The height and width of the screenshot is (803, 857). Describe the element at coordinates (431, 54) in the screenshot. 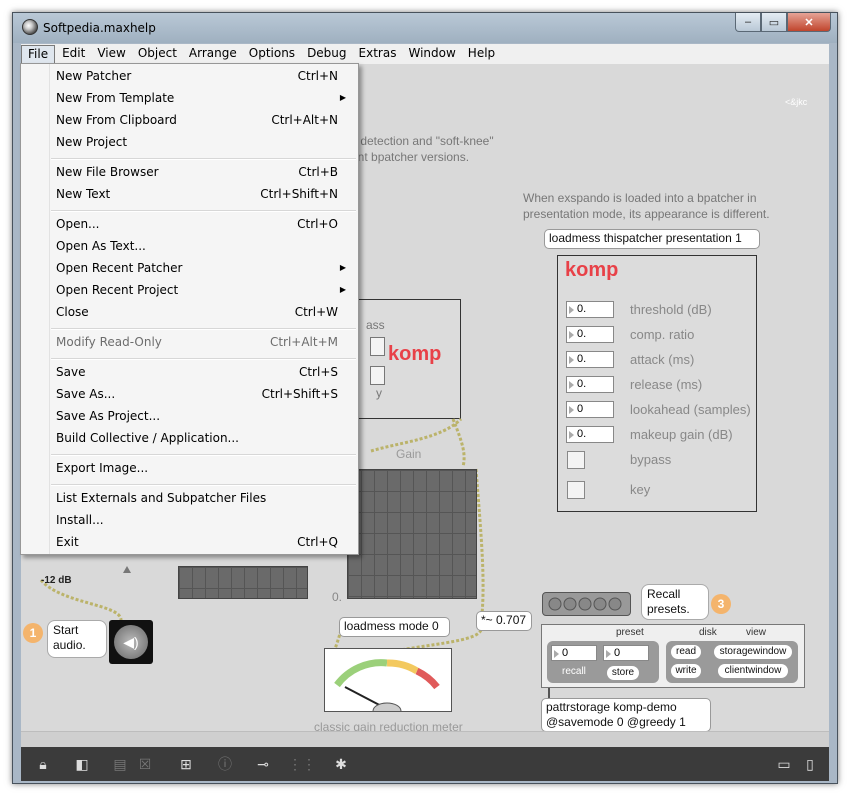

I see `menu-window: Window` at that location.